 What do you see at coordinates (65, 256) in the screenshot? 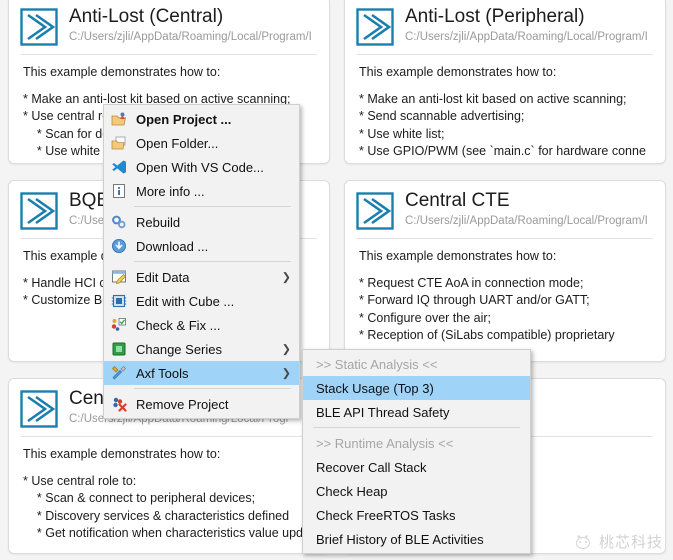
I see `card-intro: This example d` at bounding box center [65, 256].